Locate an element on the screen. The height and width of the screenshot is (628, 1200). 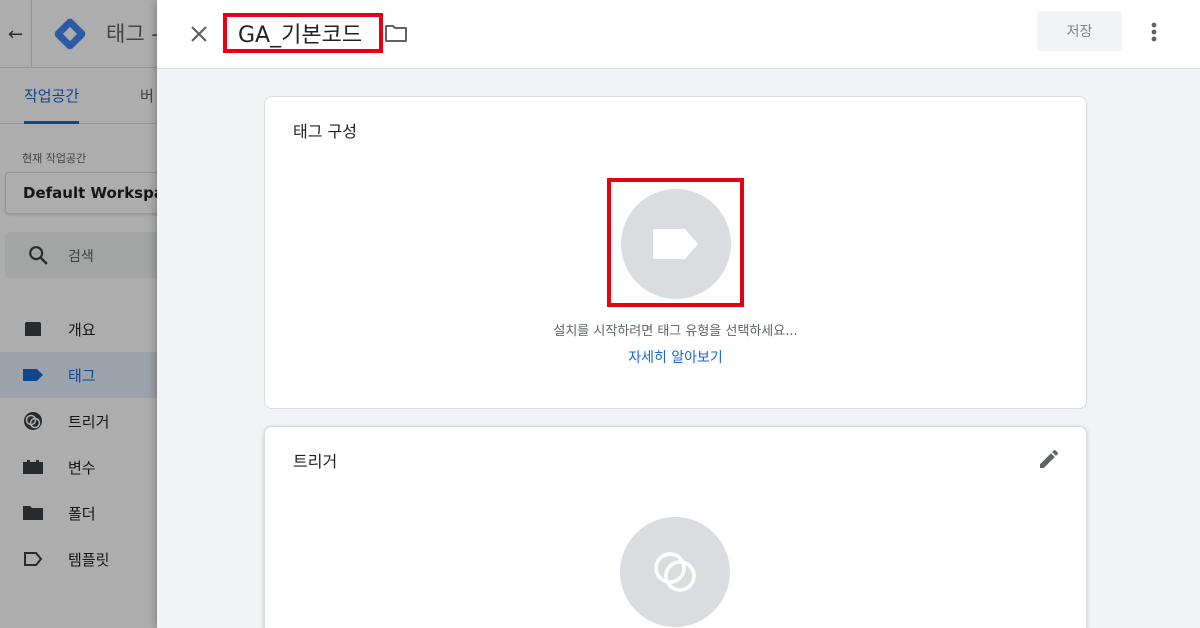
choose-tag-type-button is located at coordinates (676, 244).